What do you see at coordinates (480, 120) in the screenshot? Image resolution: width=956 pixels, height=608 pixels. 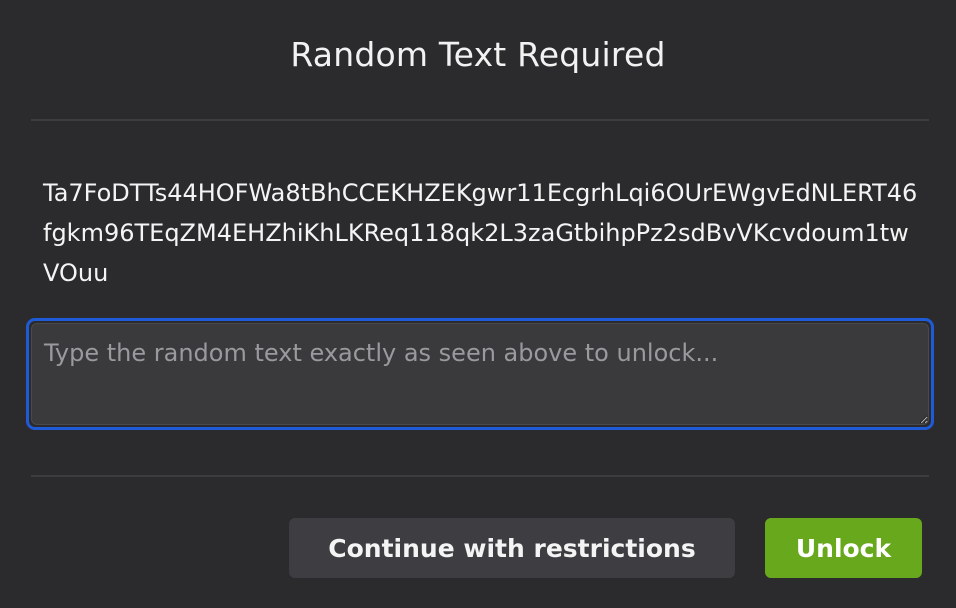 I see `header-divider` at bounding box center [480, 120].